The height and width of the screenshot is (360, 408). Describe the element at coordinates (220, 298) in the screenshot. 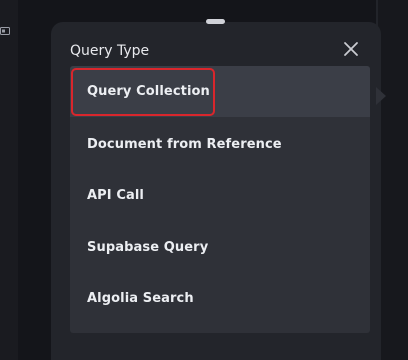

I see `menu-item-algolia-search: Algolia Search` at that location.